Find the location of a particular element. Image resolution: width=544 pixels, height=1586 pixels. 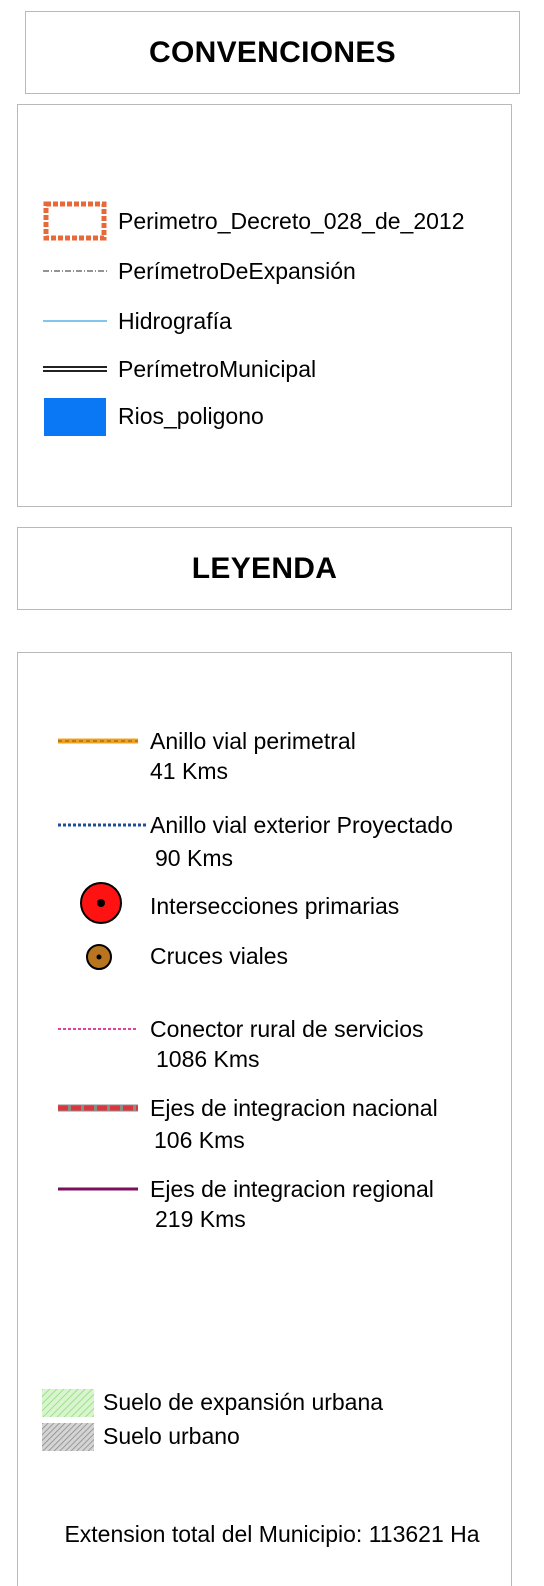

leyenda-header-box: LEYENDA is located at coordinates (264, 568).